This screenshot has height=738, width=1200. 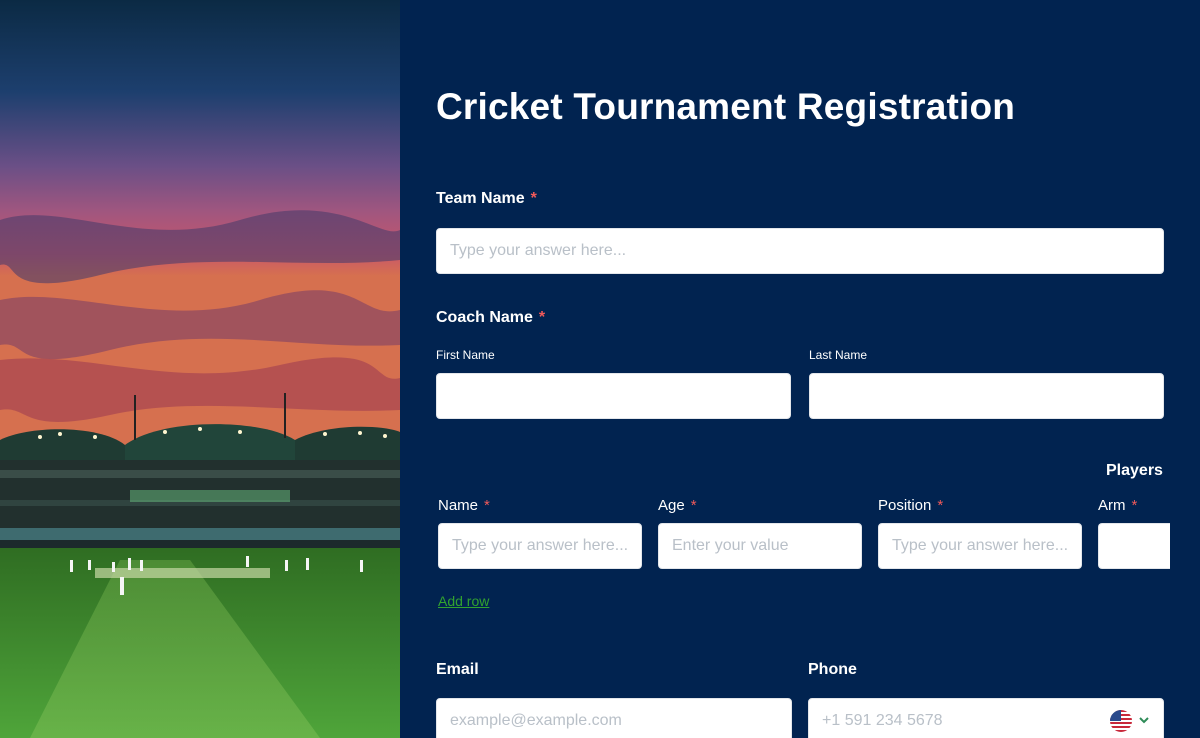 What do you see at coordinates (838, 355) in the screenshot?
I see `last-name-label: Last Name` at bounding box center [838, 355].